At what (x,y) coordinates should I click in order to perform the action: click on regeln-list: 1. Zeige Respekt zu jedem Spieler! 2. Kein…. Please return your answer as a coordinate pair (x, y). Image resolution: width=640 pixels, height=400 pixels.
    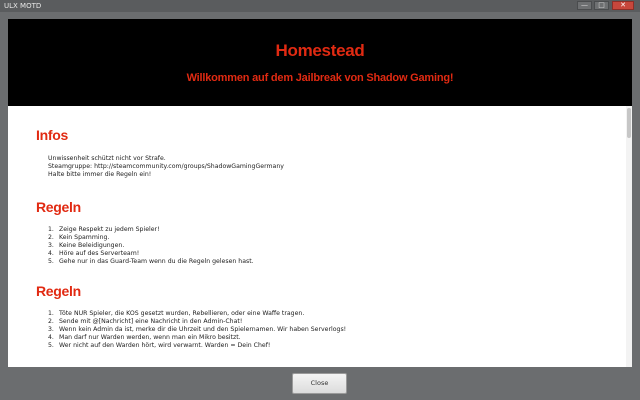
    Looking at the image, I should click on (151, 246).